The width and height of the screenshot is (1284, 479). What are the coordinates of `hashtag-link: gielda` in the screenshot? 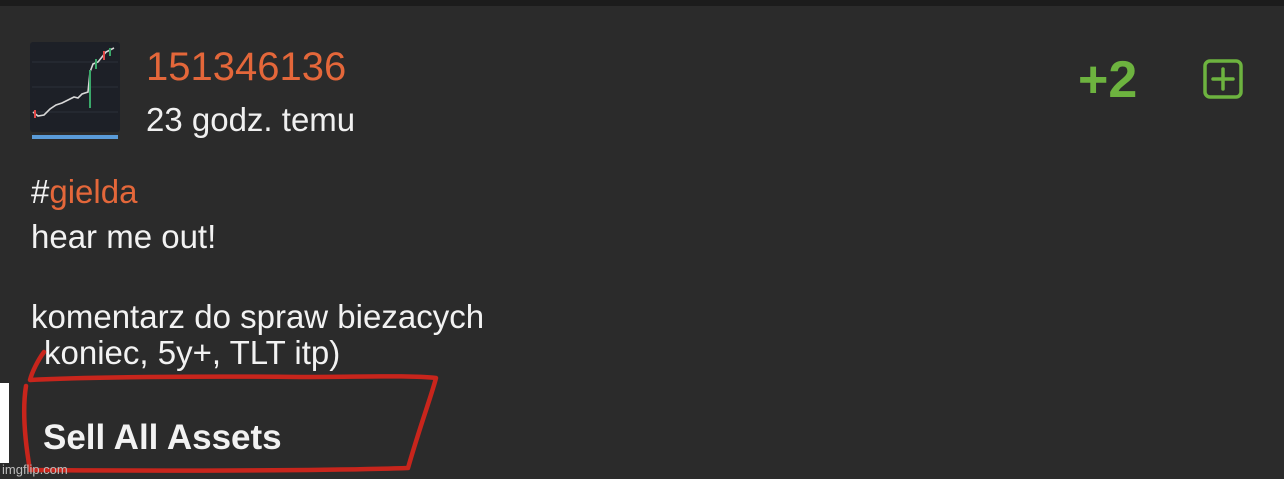 It's located at (93, 191).